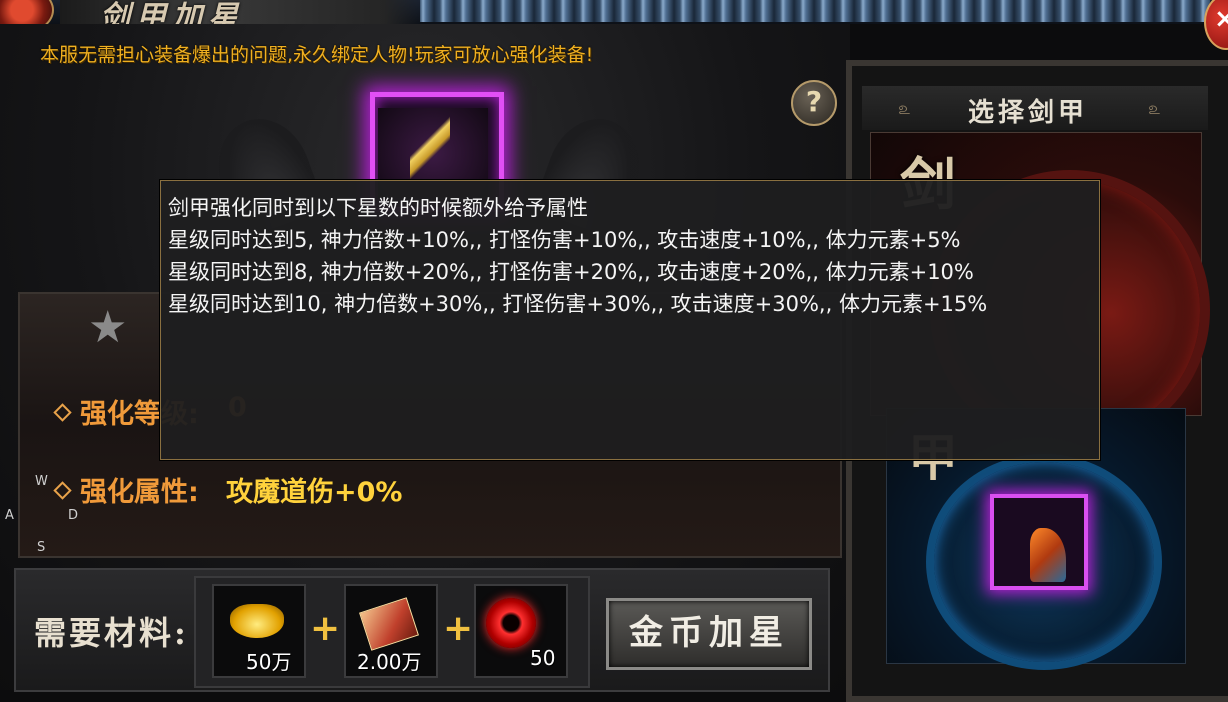 The width and height of the screenshot is (1228, 702). I want to click on tooltip-line: 剑甲强化同时到以下星数的时候额外给予属性, so click(378, 208).